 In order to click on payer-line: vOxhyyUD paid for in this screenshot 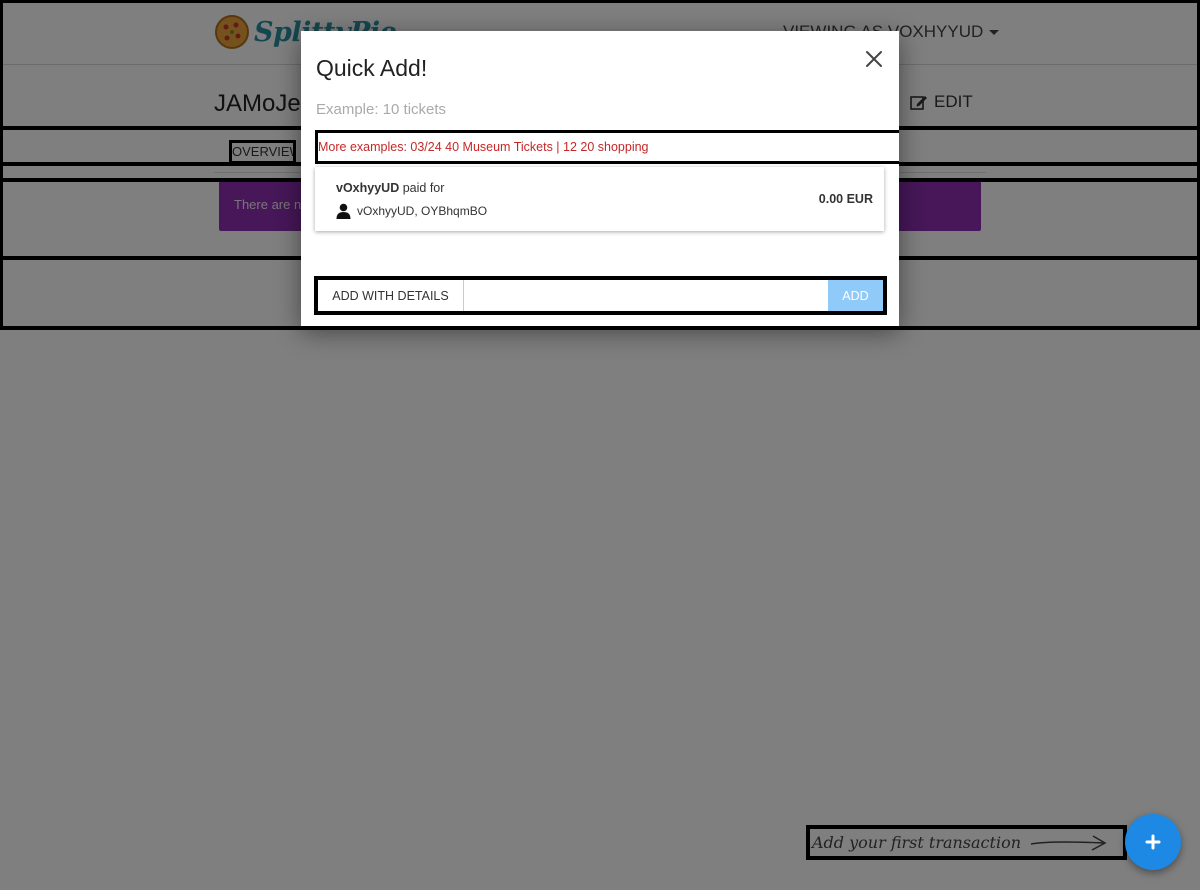, I will do `click(390, 188)`.